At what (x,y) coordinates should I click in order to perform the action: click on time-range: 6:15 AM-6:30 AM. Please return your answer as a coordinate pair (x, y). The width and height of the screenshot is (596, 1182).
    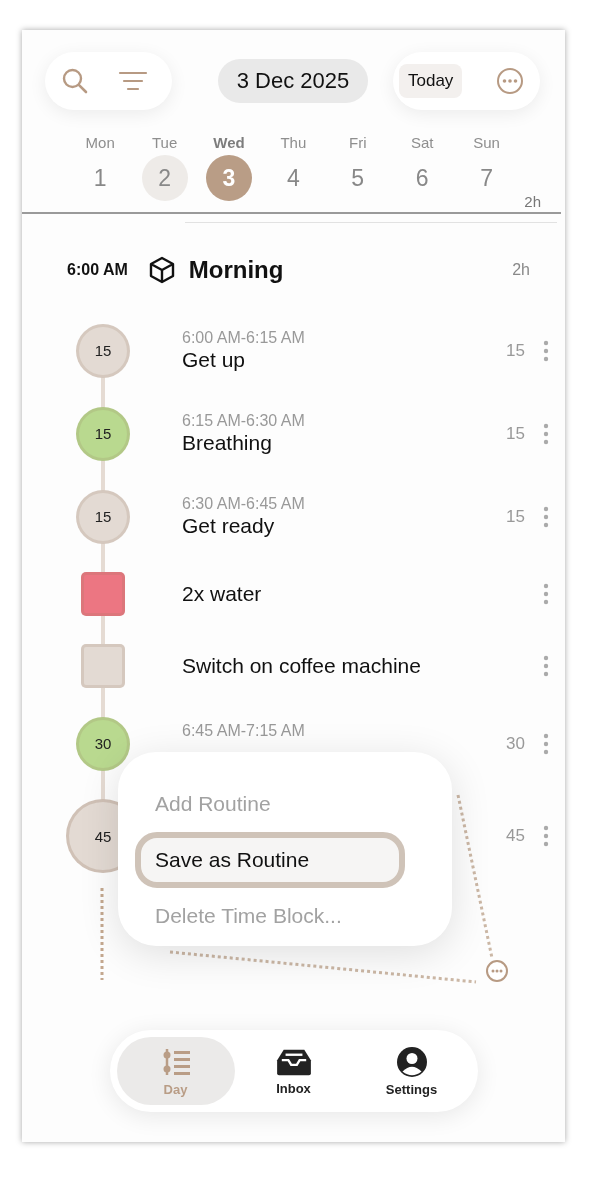
    Looking at the image, I should click on (244, 420).